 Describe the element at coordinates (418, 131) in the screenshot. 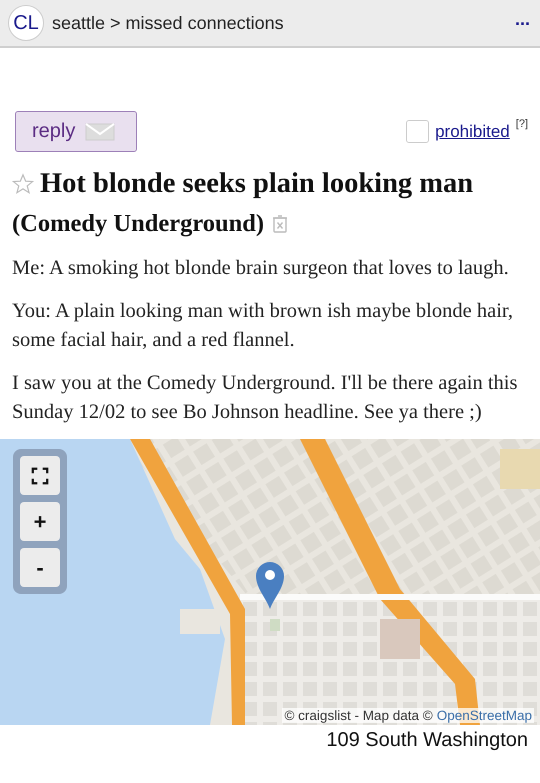

I see `flag-checkbox` at that location.